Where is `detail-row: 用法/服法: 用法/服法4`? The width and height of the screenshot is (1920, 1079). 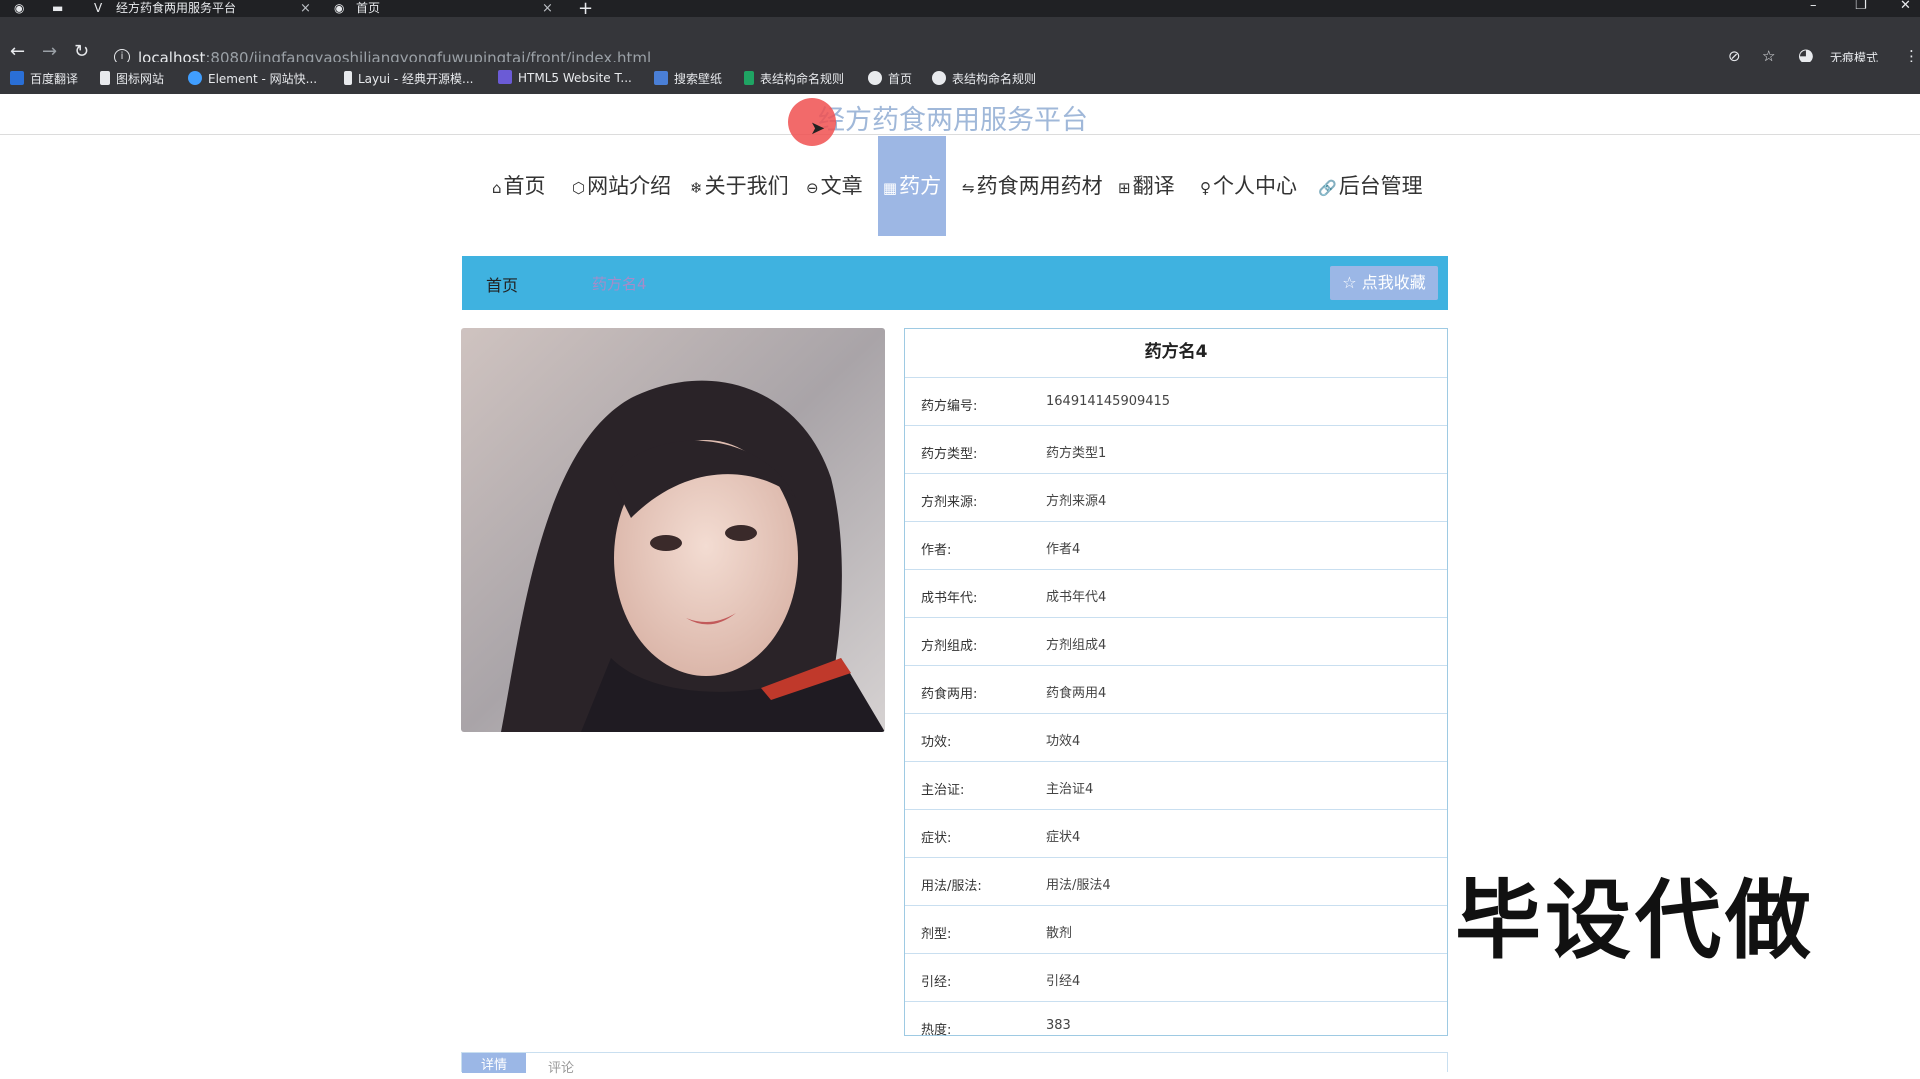 detail-row: 用法/服法: 用法/服法4 is located at coordinates (1176, 882).